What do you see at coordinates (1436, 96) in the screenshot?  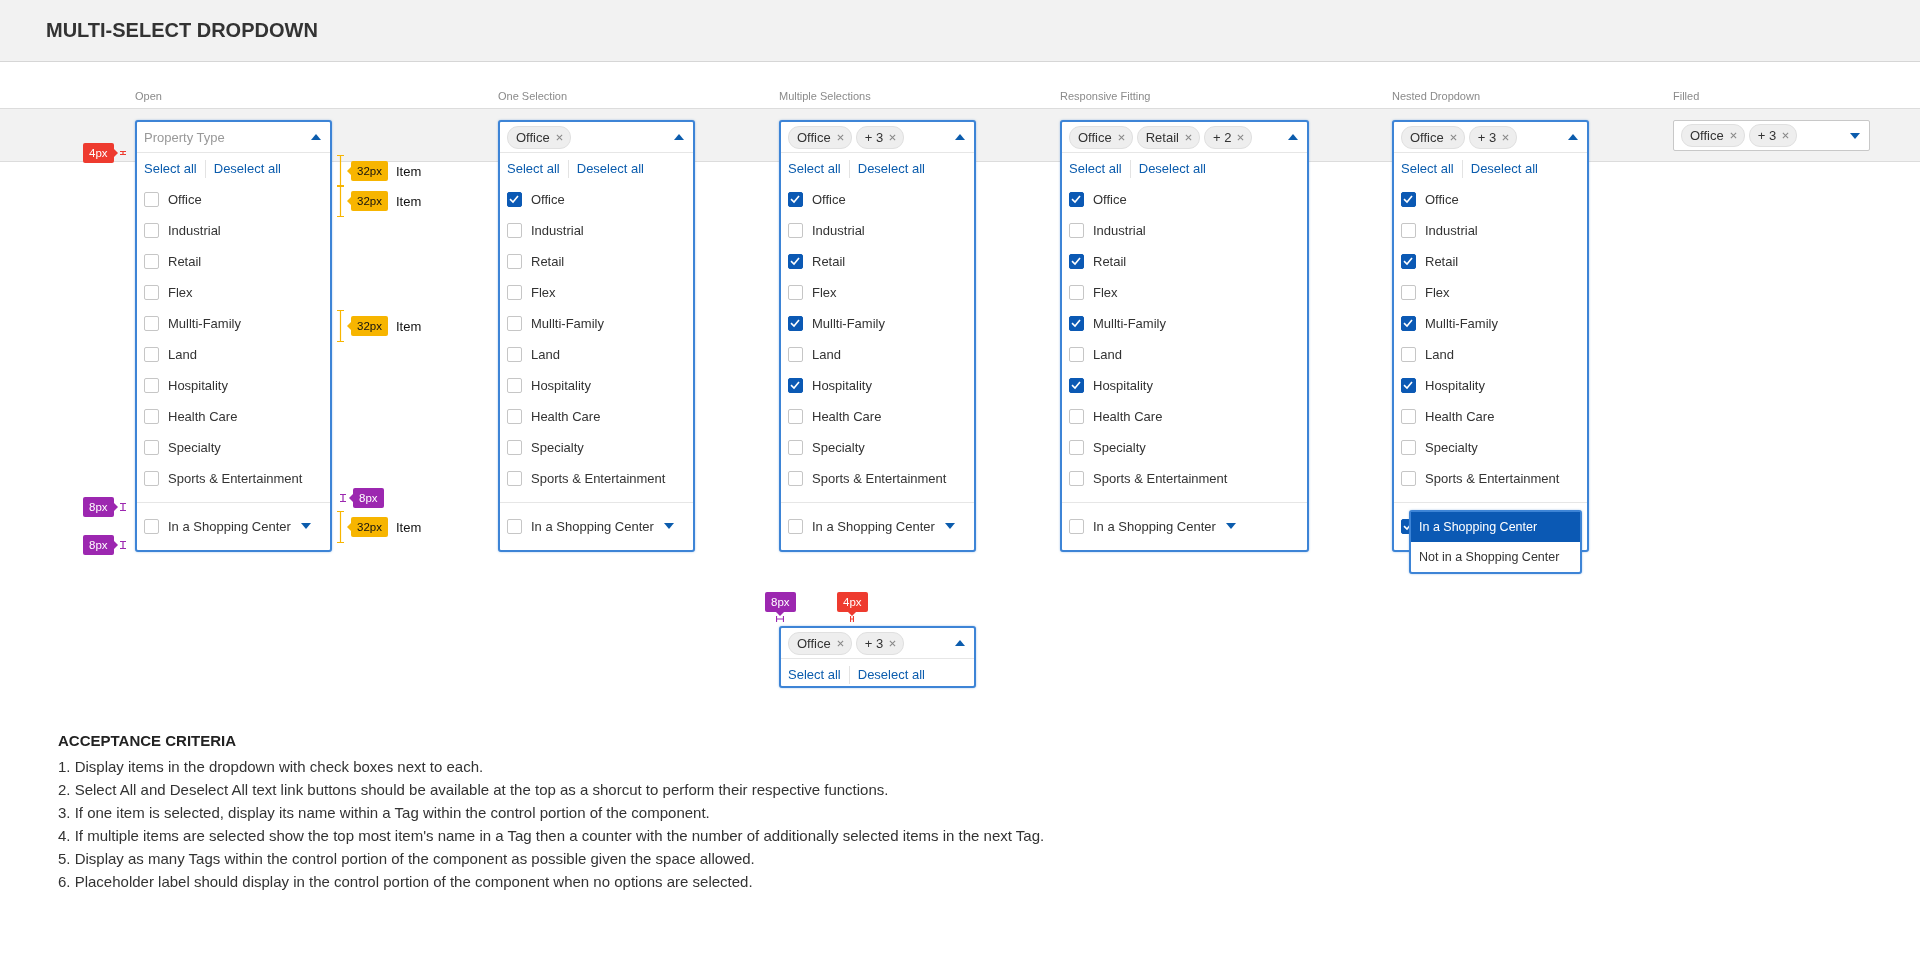 I see `column-caption: Nested Dropdown` at bounding box center [1436, 96].